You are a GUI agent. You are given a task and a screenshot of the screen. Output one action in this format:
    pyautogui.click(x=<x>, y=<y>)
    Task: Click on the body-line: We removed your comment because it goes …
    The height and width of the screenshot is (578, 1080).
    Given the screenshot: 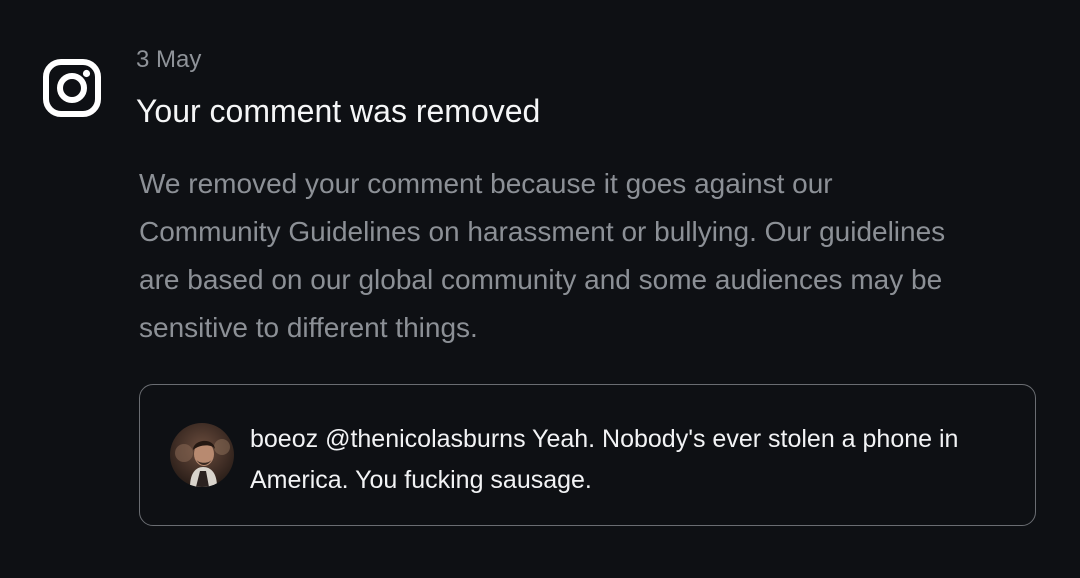 What is the action you would take?
    pyautogui.click(x=486, y=183)
    